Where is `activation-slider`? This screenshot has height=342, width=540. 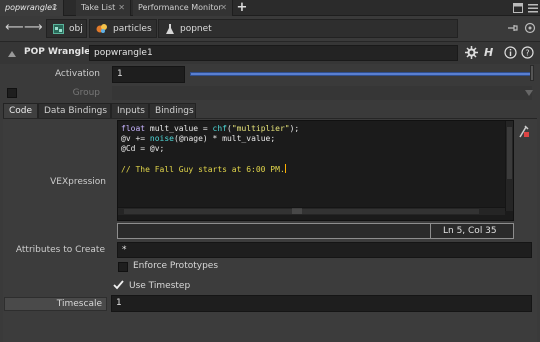 activation-slider is located at coordinates (361, 74).